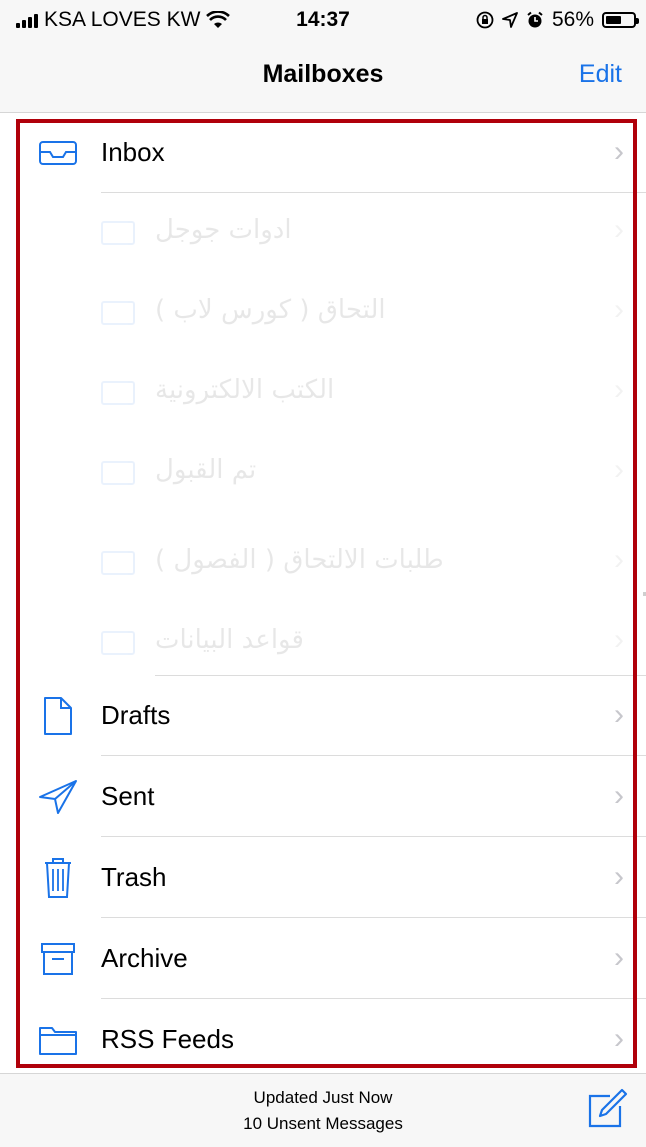 Image resolution: width=646 pixels, height=1147 pixels. I want to click on mailbox-row-sent: Sent ›, so click(323, 797).